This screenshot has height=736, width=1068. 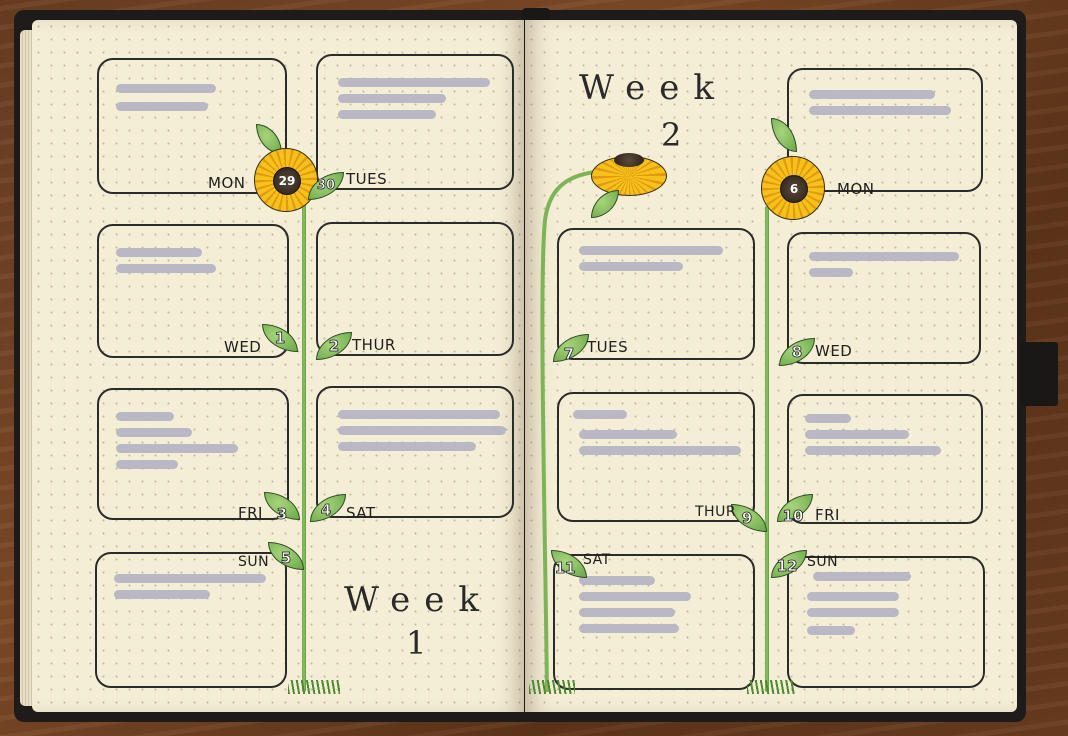 What do you see at coordinates (569, 354) in the screenshot?
I see `date-tues: 7` at bounding box center [569, 354].